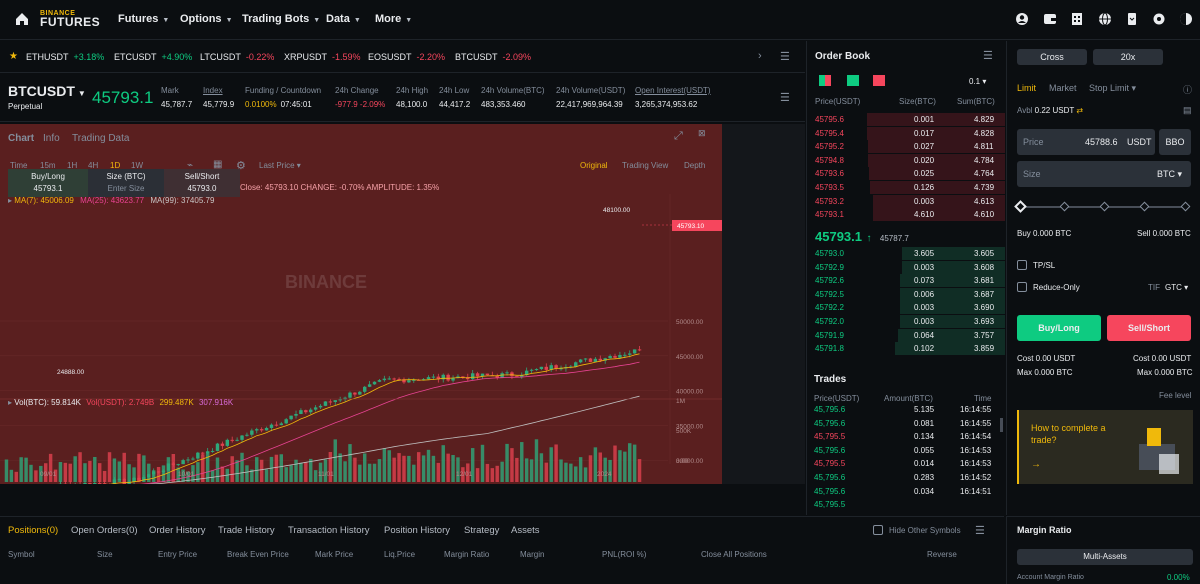  What do you see at coordinates (322, 57) in the screenshot?
I see `ticker-item: XRPUSDT -1.59%` at bounding box center [322, 57].